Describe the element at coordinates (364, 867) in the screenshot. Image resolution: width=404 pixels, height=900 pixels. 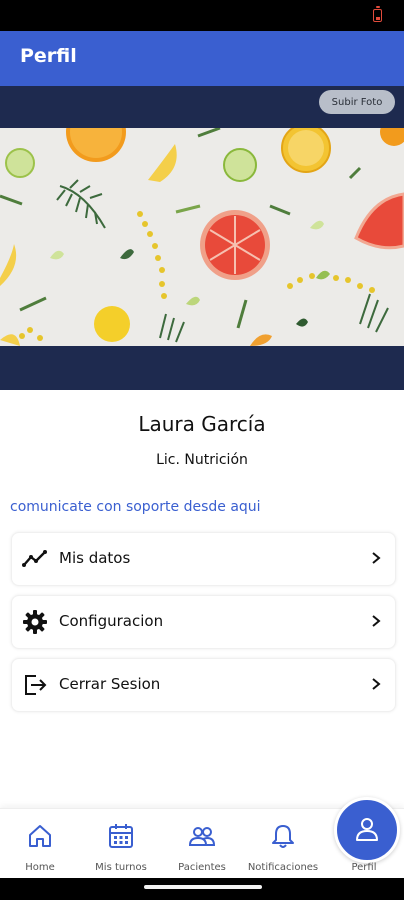
I see `nav-label: Perfil` at that location.